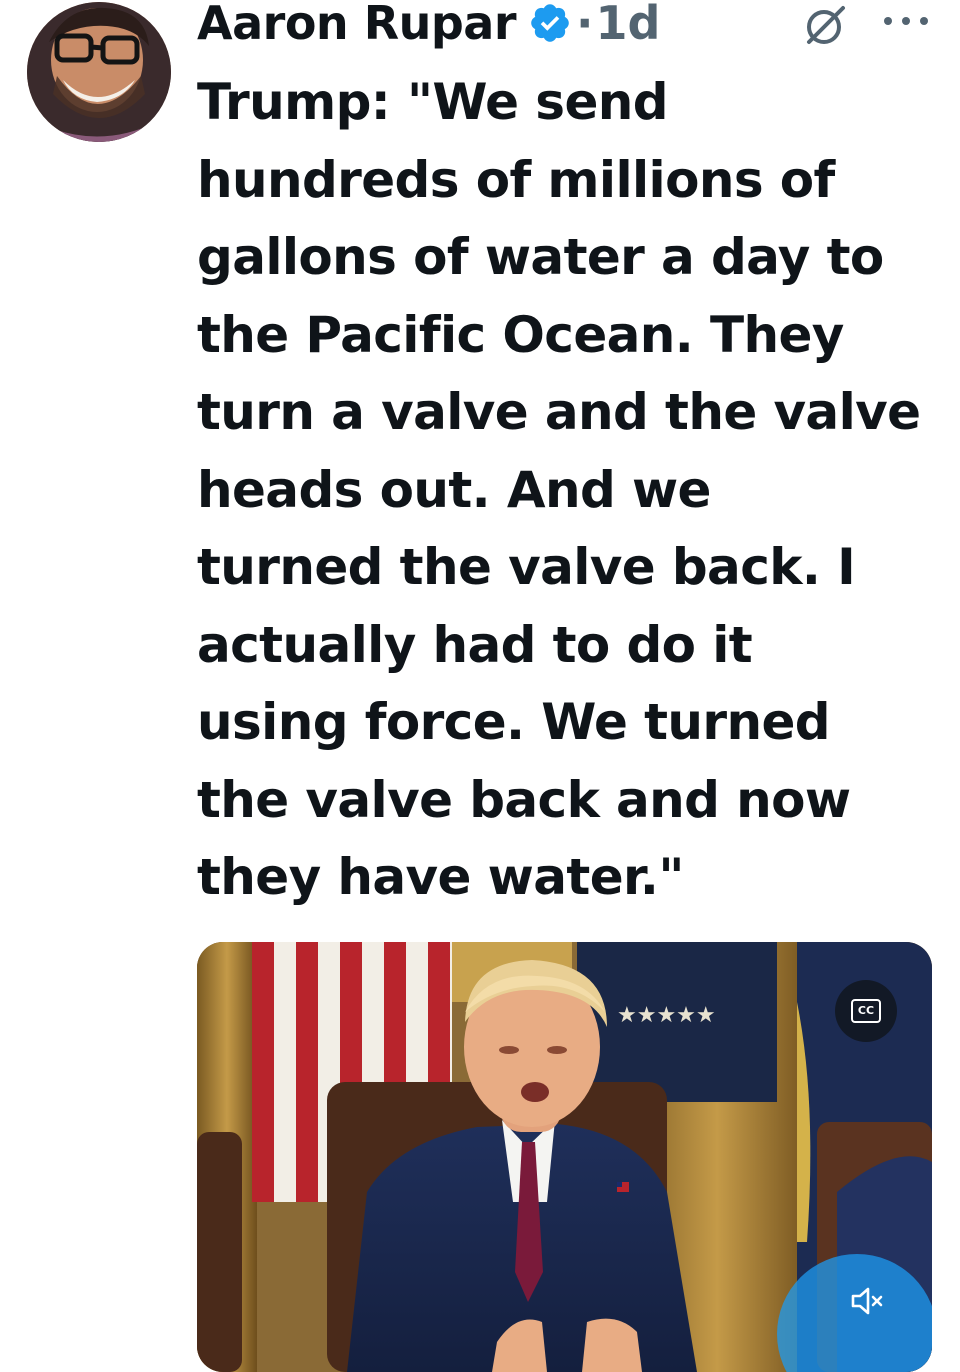 The width and height of the screenshot is (960, 1372). I want to click on author-name: Aaron Rupar, so click(357, 25).